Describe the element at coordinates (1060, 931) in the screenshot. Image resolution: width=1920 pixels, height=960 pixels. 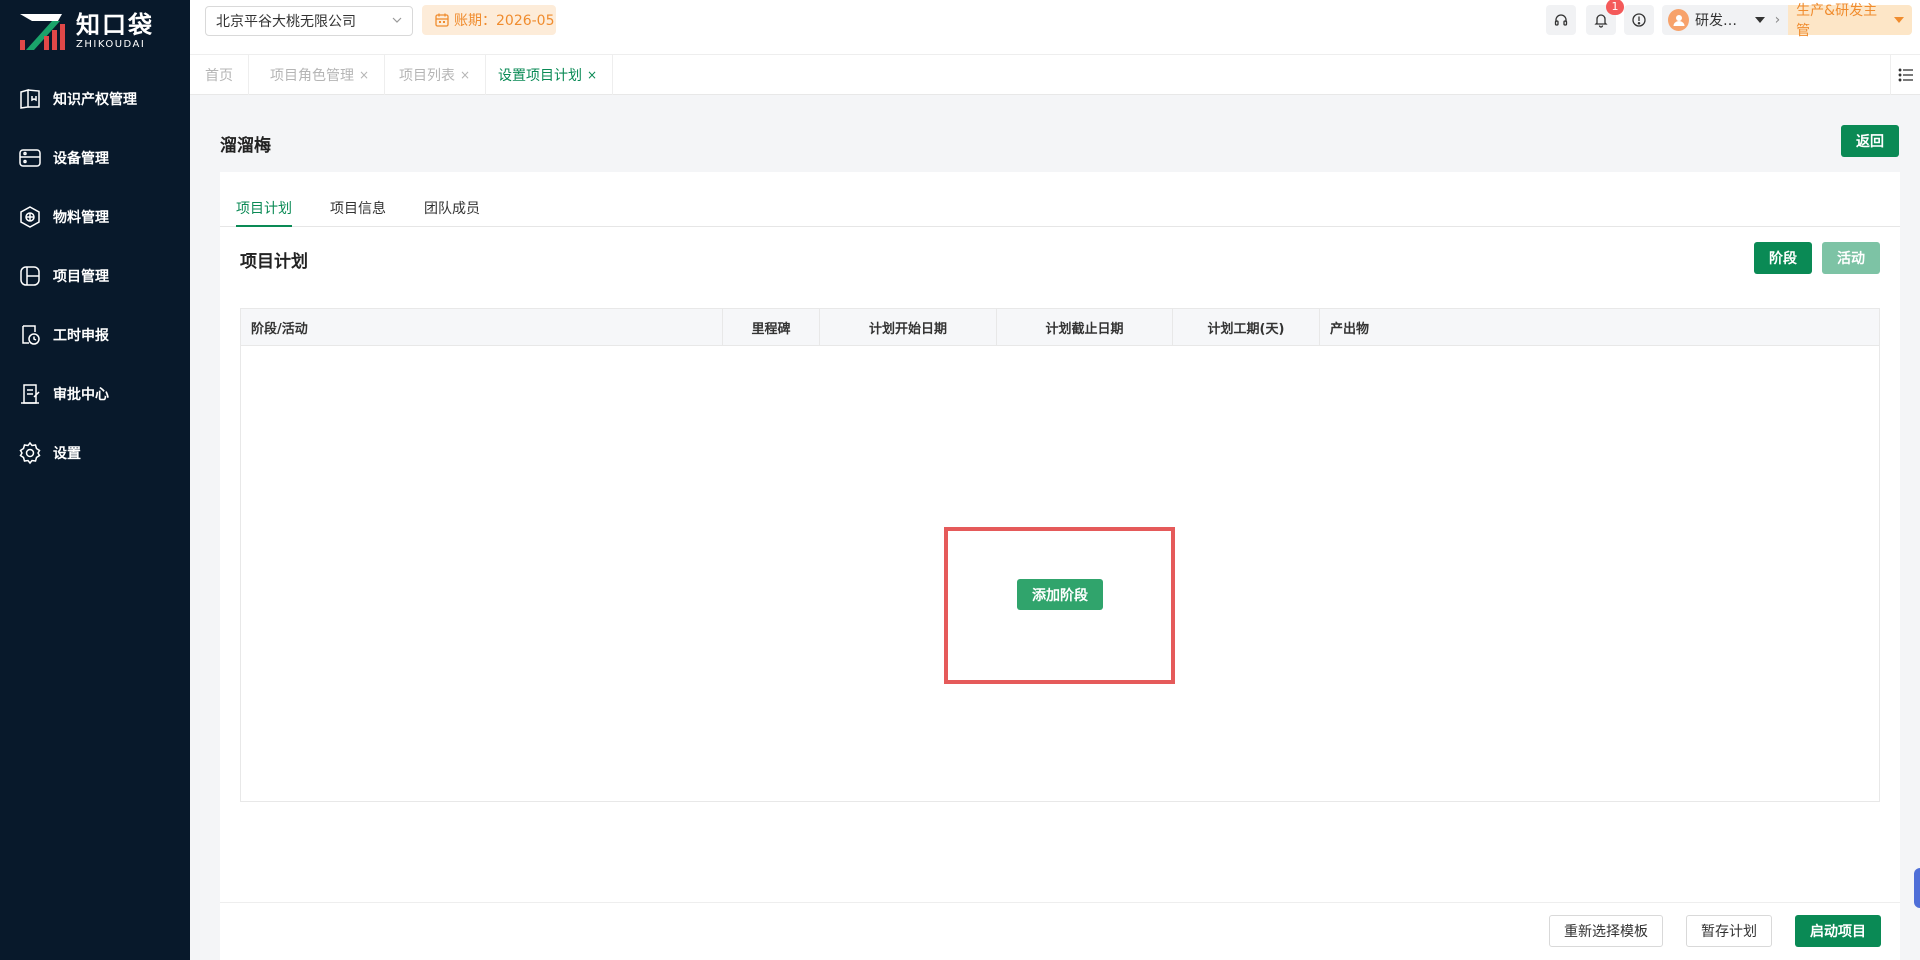
I see `footer-actions: 重新选择模板 暂存计划 启动项目` at that location.